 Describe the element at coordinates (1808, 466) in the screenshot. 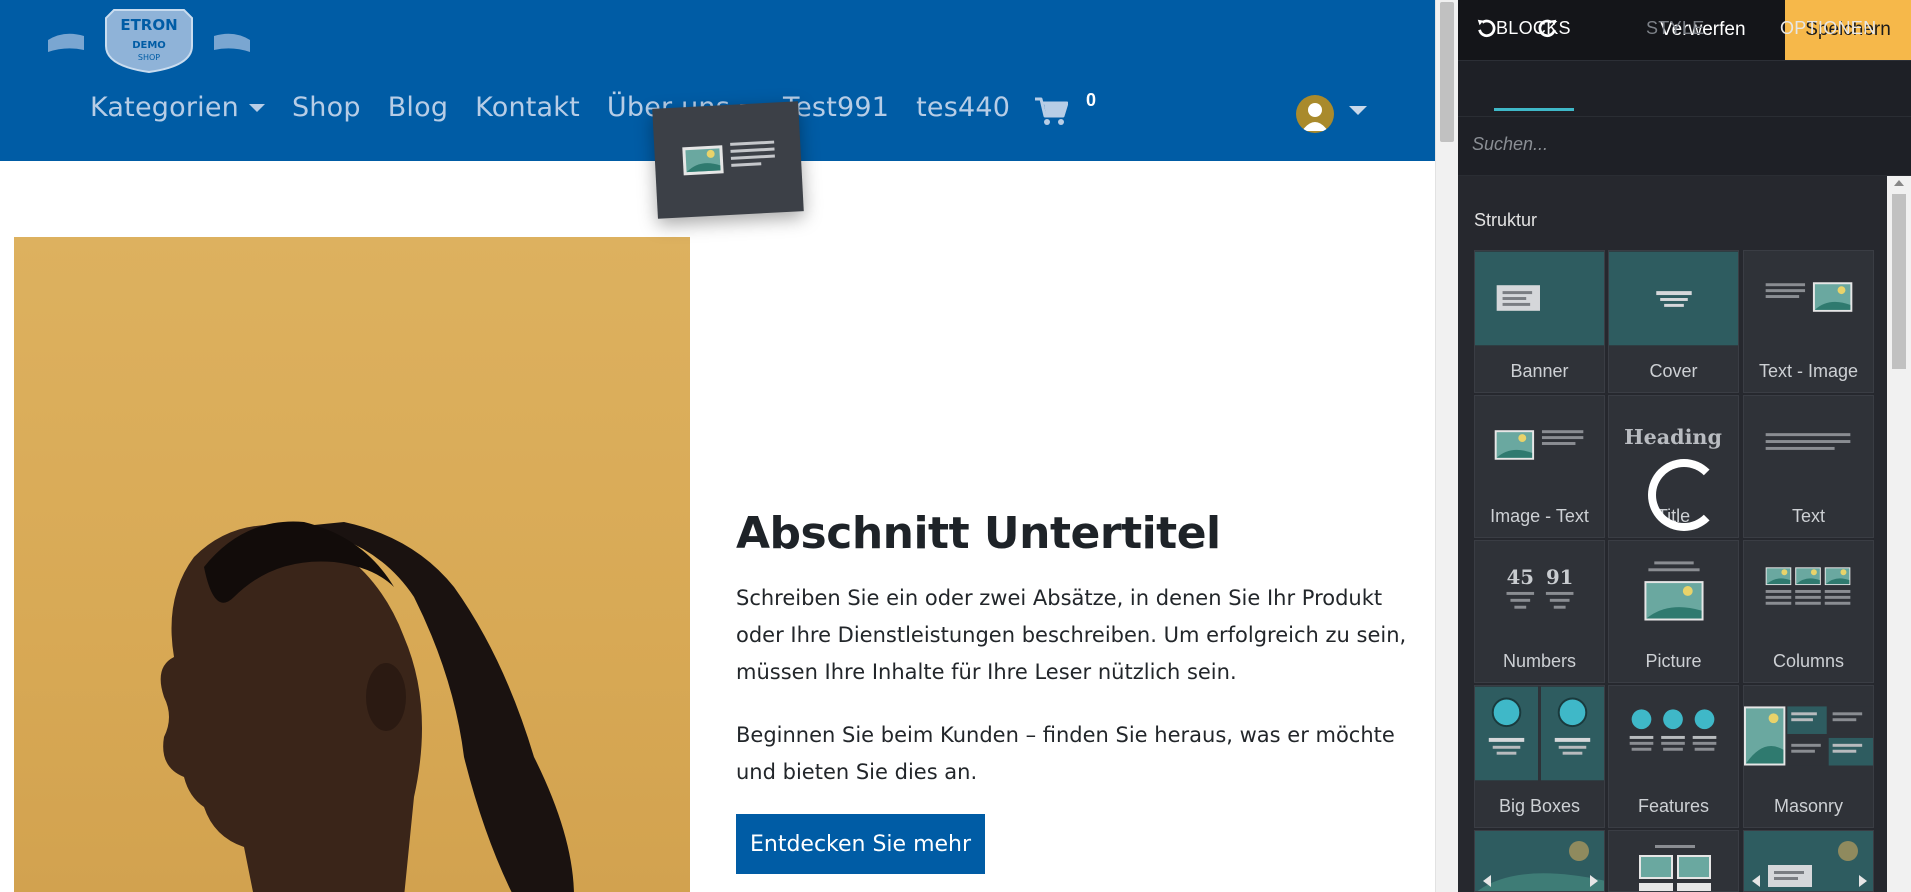

I see `block-tile-text: Text` at that location.